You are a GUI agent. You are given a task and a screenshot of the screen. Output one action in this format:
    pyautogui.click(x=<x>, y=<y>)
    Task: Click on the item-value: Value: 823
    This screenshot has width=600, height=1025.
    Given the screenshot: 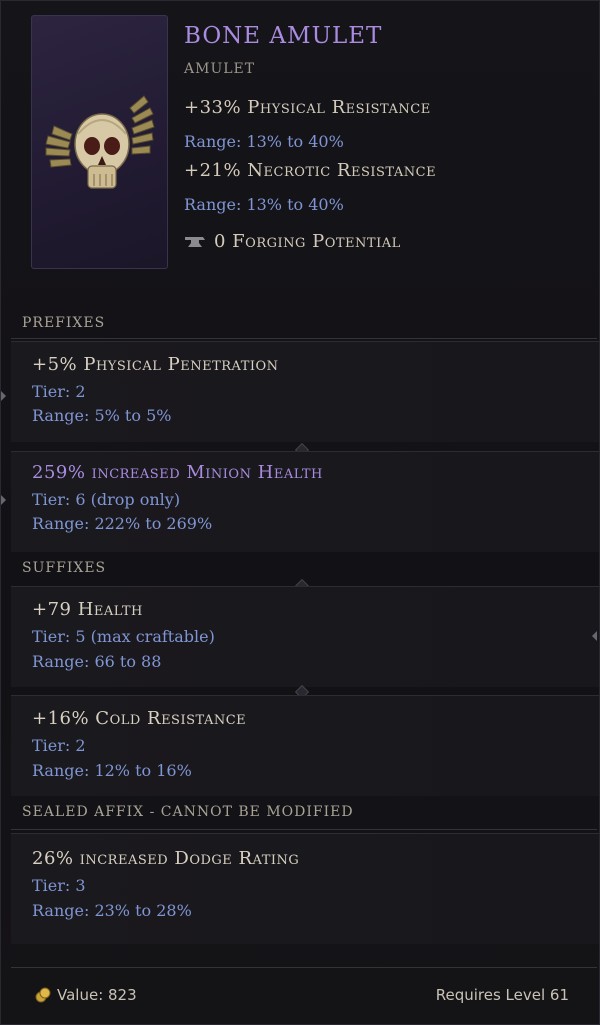 What is the action you would take?
    pyautogui.click(x=86, y=995)
    